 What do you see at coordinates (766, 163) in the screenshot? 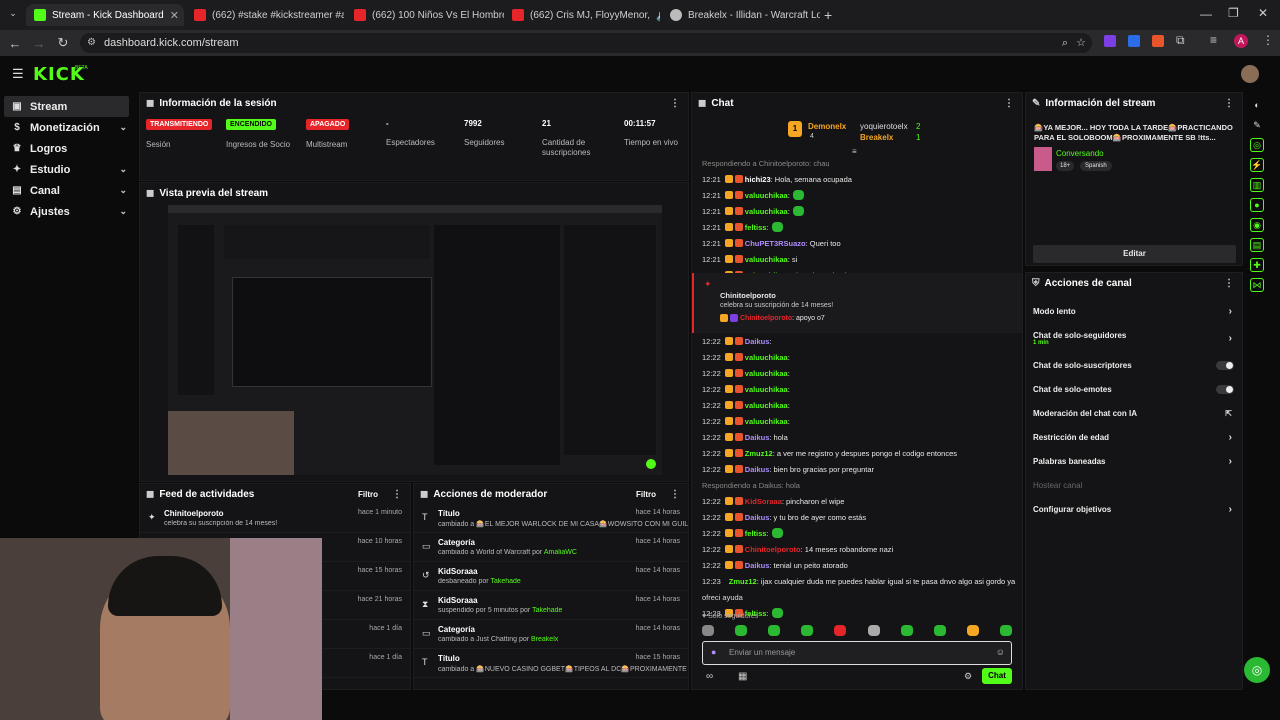
I see `chat-username: Respondiendo a Chinitoelporoto: chau` at bounding box center [766, 163].